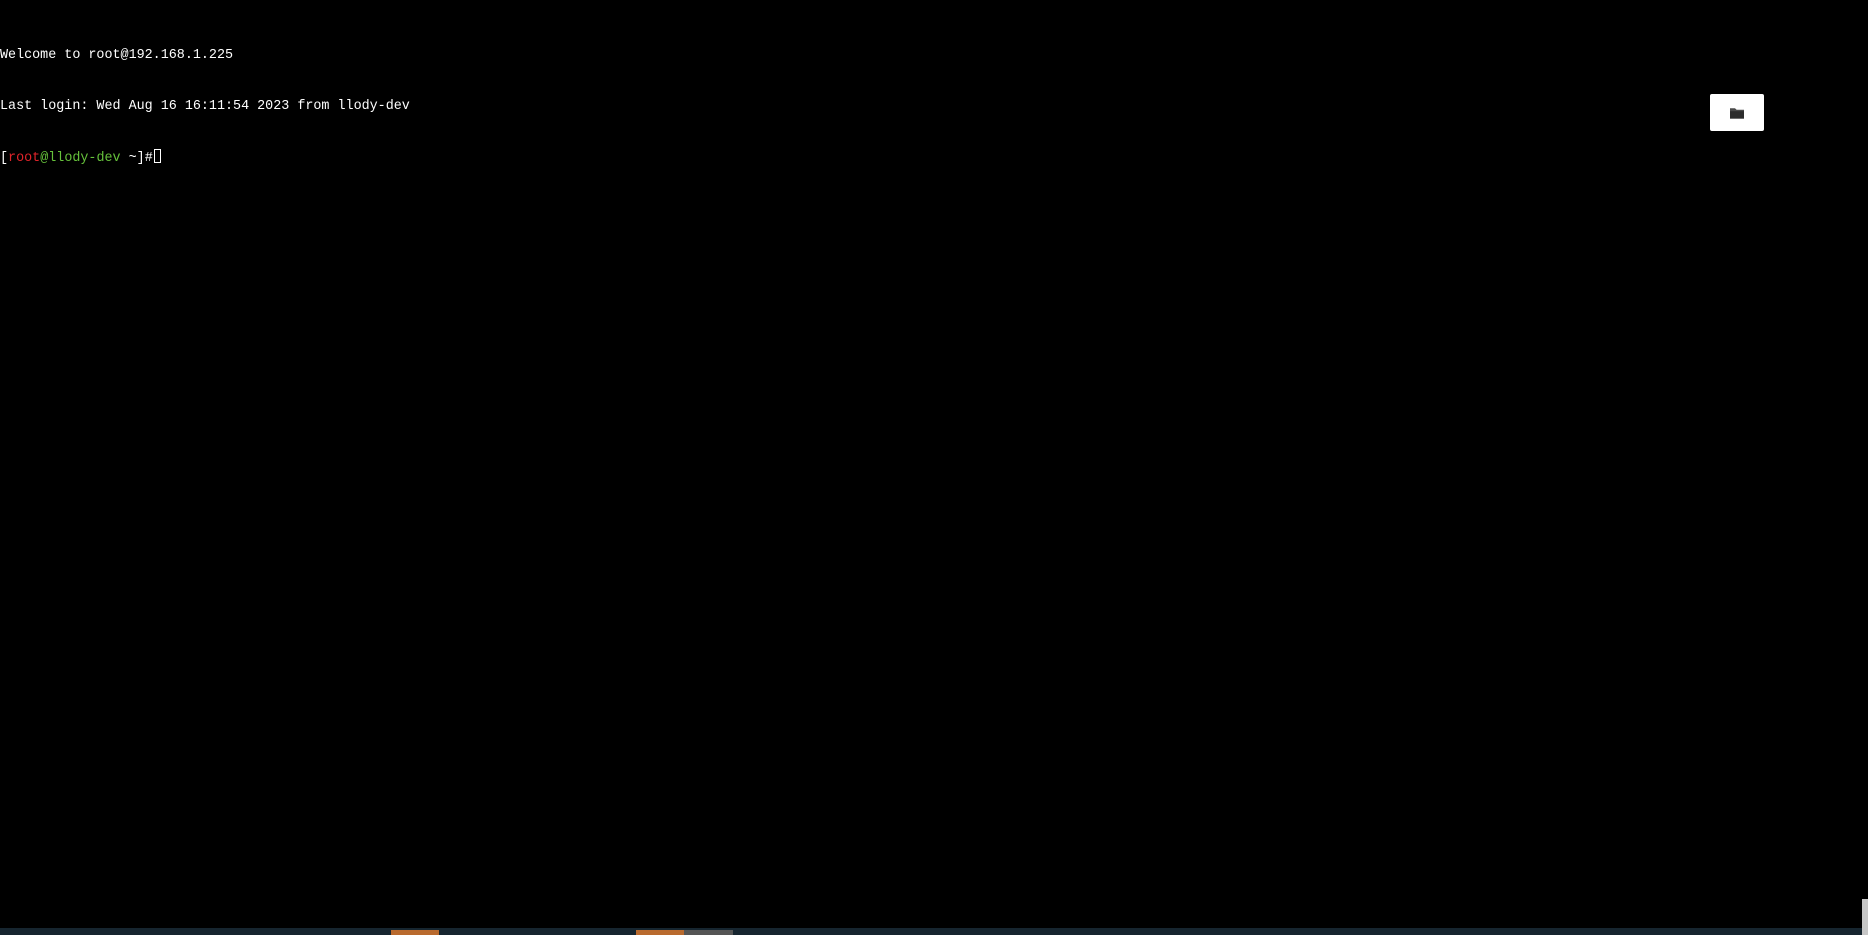  I want to click on file-manager-button, so click(1737, 112).